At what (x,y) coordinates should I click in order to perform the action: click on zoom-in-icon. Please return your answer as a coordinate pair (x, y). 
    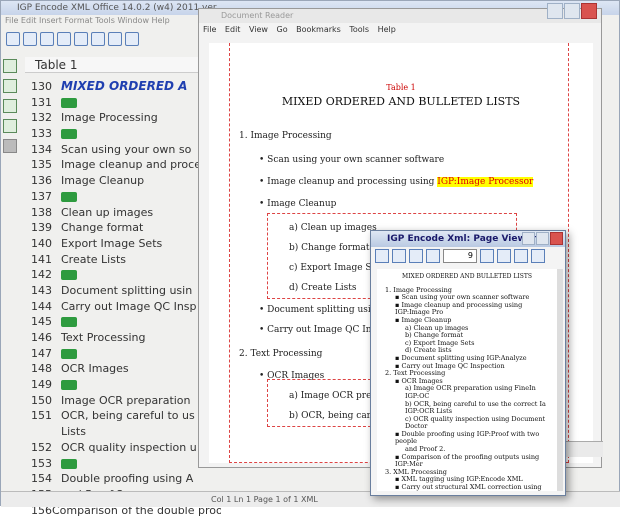
    Looking at the image, I should click on (504, 256).